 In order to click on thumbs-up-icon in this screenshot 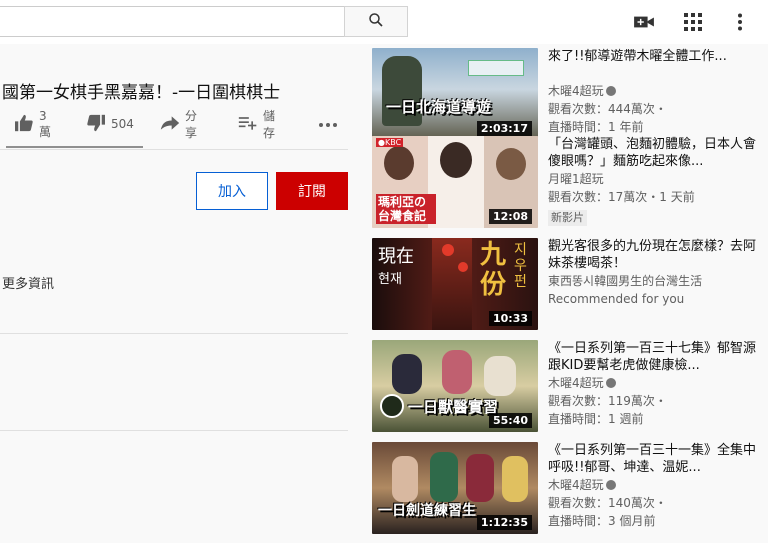, I will do `click(24, 124)`.